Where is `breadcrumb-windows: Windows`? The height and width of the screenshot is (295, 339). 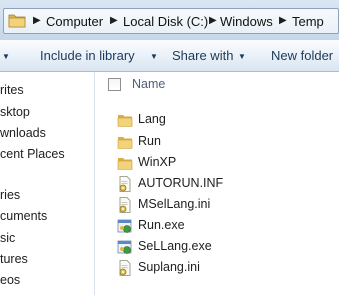 breadcrumb-windows: Windows is located at coordinates (246, 21).